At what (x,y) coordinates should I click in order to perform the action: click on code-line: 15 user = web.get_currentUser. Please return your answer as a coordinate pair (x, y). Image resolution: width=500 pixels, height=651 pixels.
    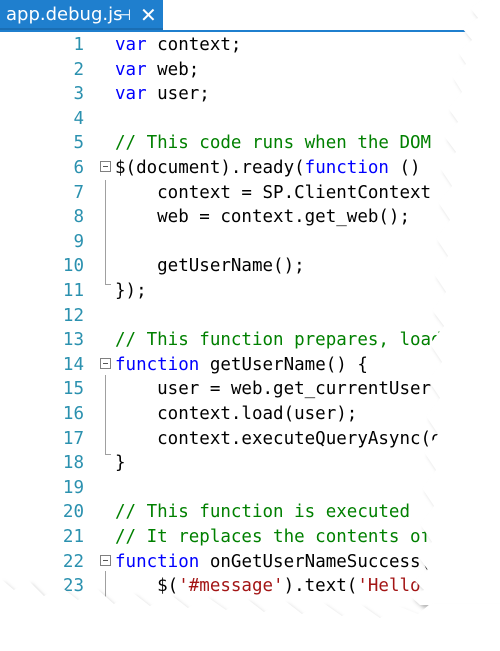
    Looking at the image, I should click on (250, 389).